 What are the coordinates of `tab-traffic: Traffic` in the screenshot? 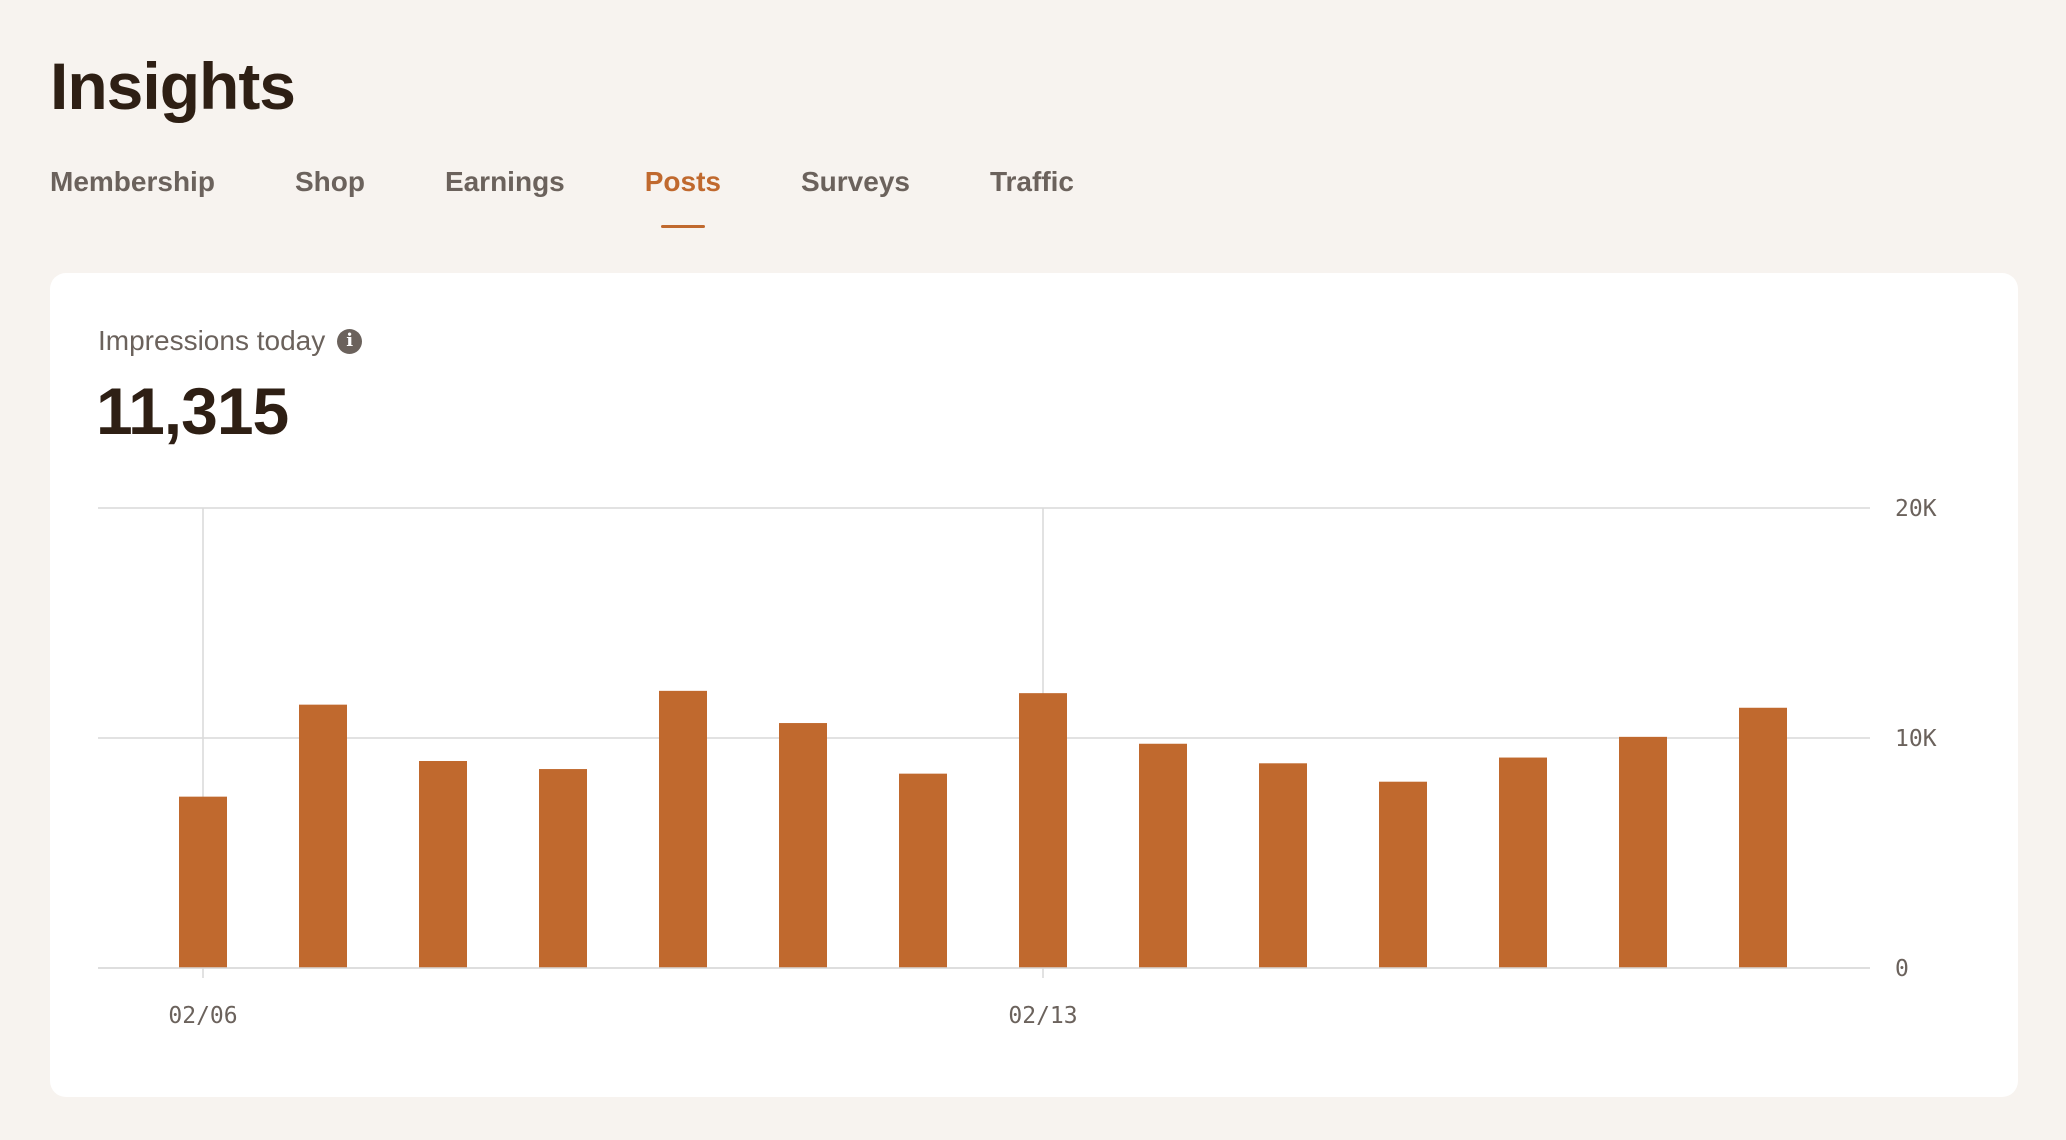 It's located at (1032, 197).